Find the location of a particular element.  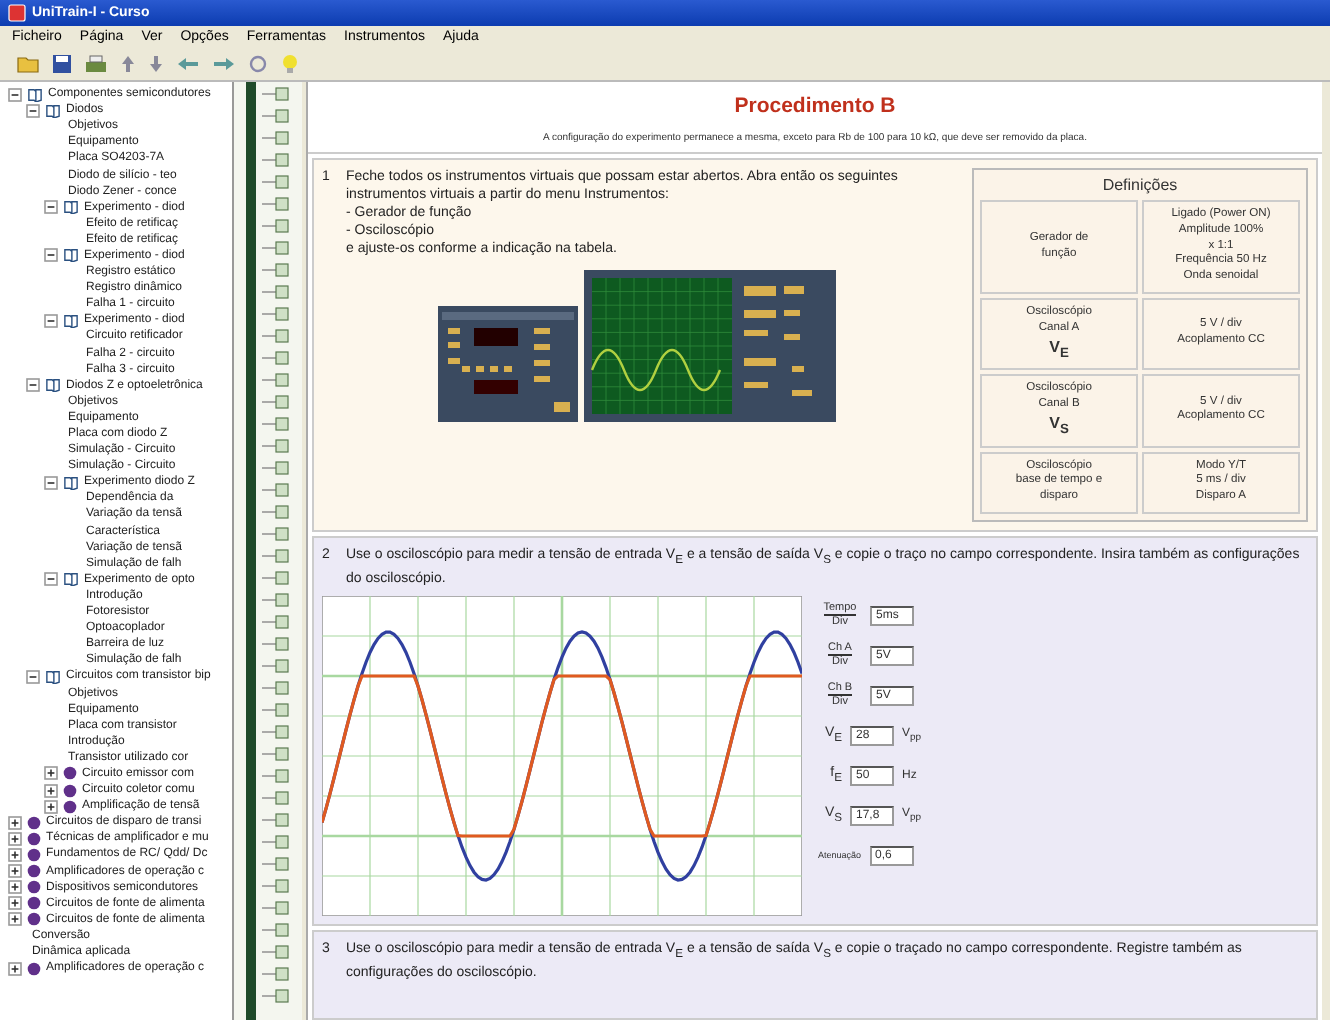

back-arrow-icon is located at coordinates (188, 64).